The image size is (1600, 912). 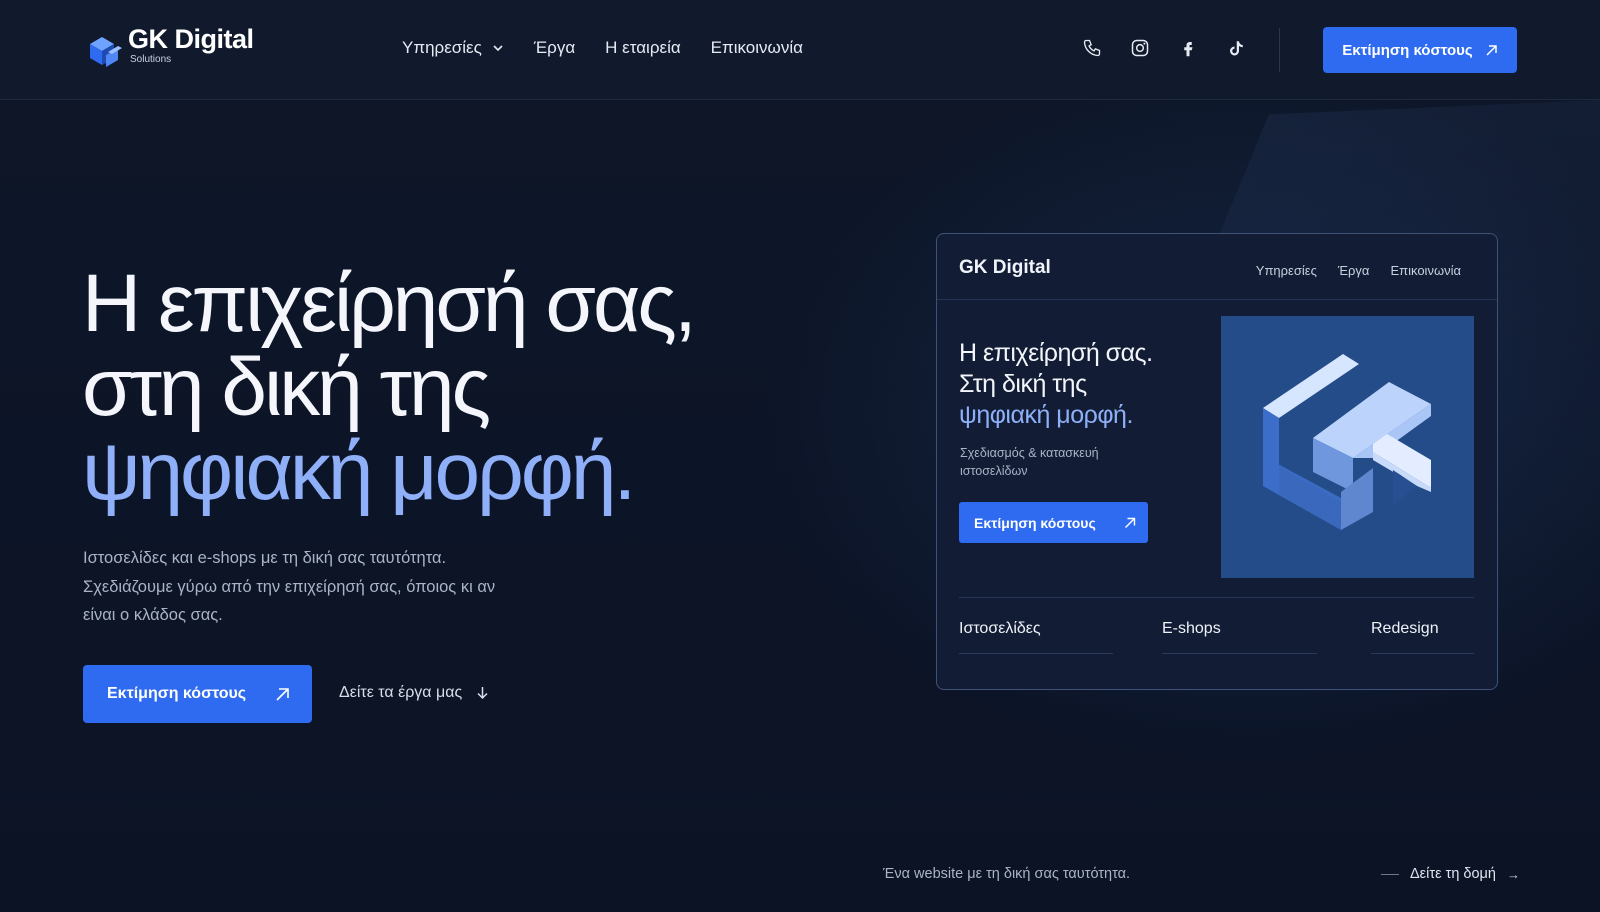 What do you see at coordinates (1140, 48) in the screenshot?
I see `instagram-icon` at bounding box center [1140, 48].